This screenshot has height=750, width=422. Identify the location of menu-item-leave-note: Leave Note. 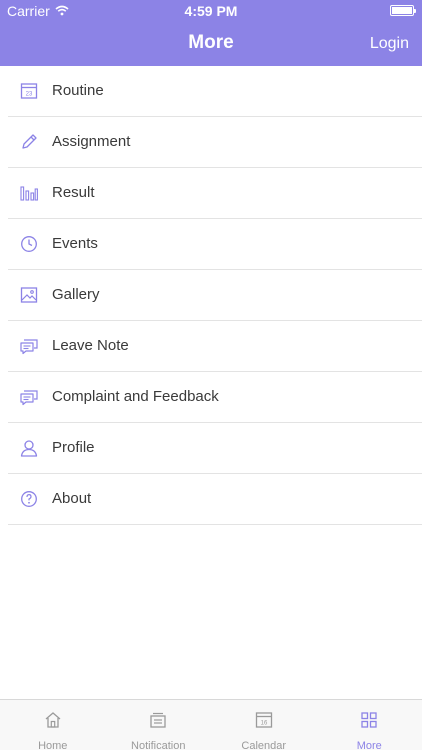
(211, 346).